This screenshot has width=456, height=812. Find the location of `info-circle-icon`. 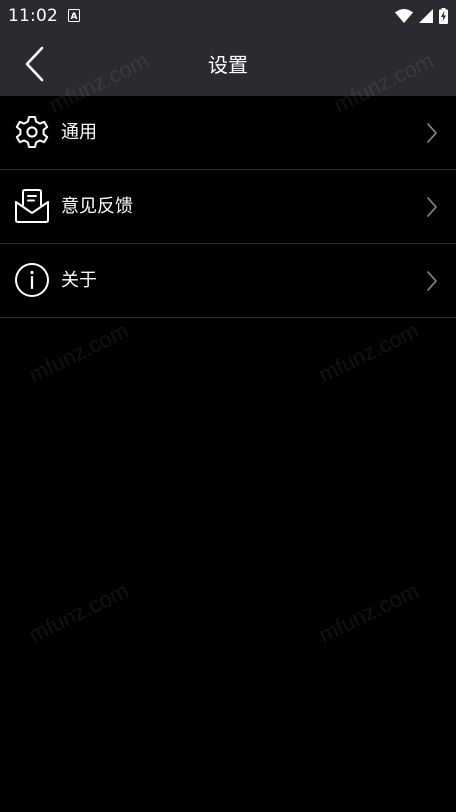

info-circle-icon is located at coordinates (32, 280).